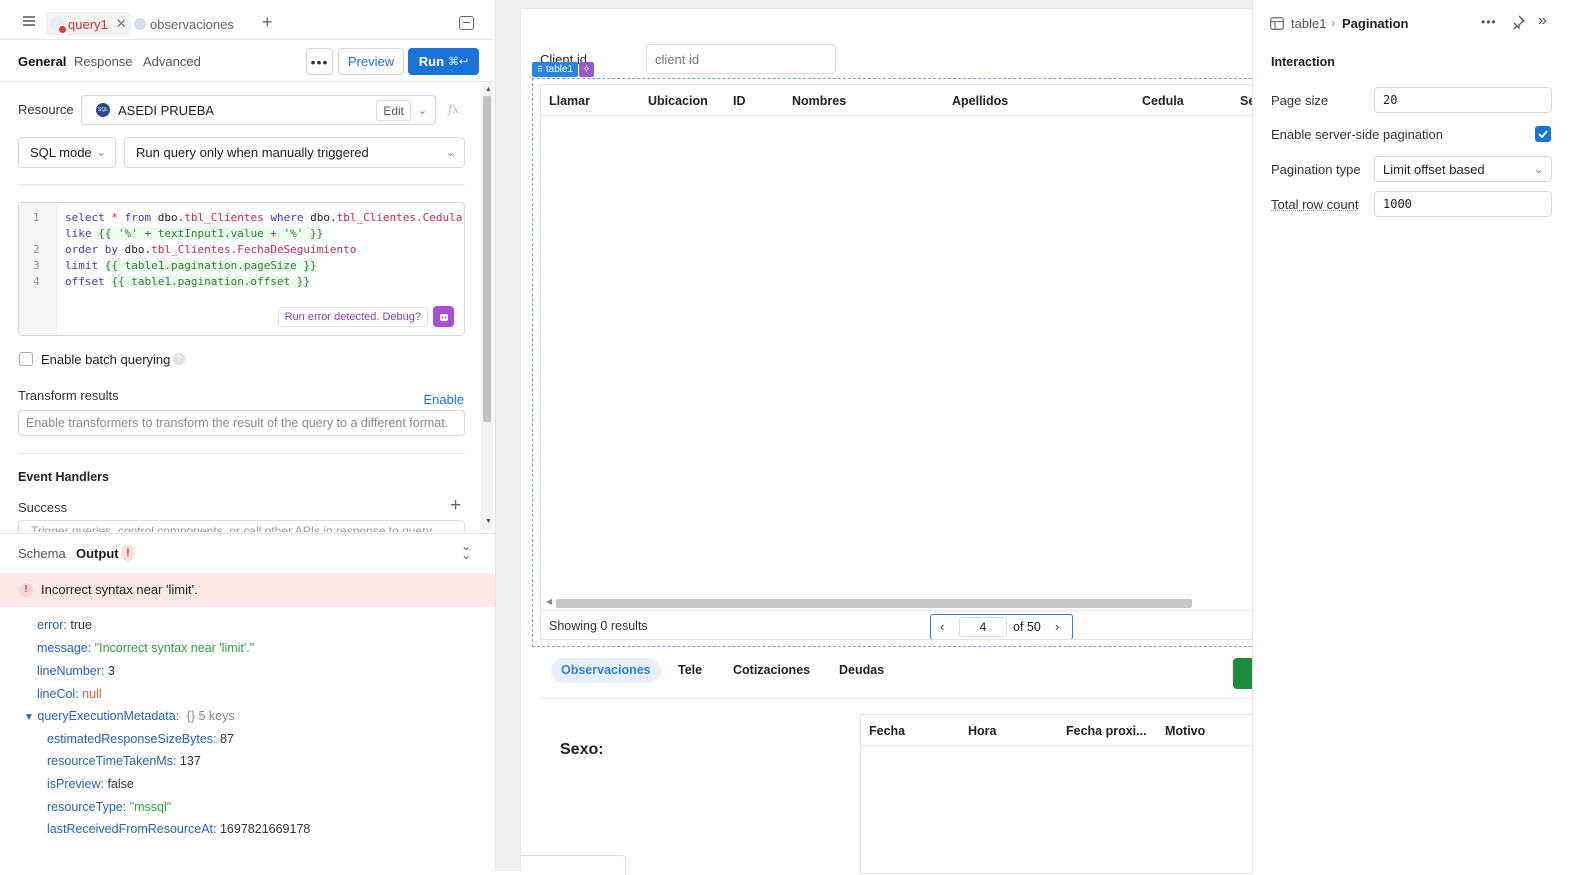 The height and width of the screenshot is (875, 1590). Describe the element at coordinates (140, 739) in the screenshot. I see `tree-row-size: estimatedResponseSizeBytes: 87` at that location.